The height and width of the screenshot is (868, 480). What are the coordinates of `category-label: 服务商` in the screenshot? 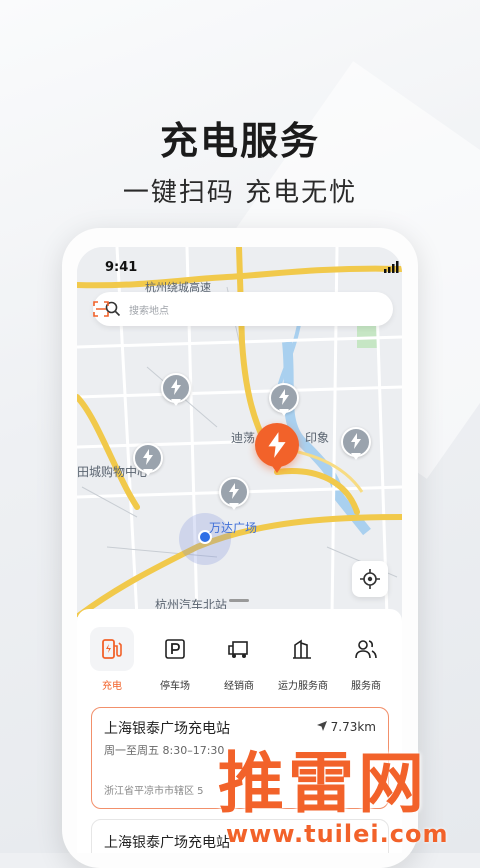 It's located at (366, 686).